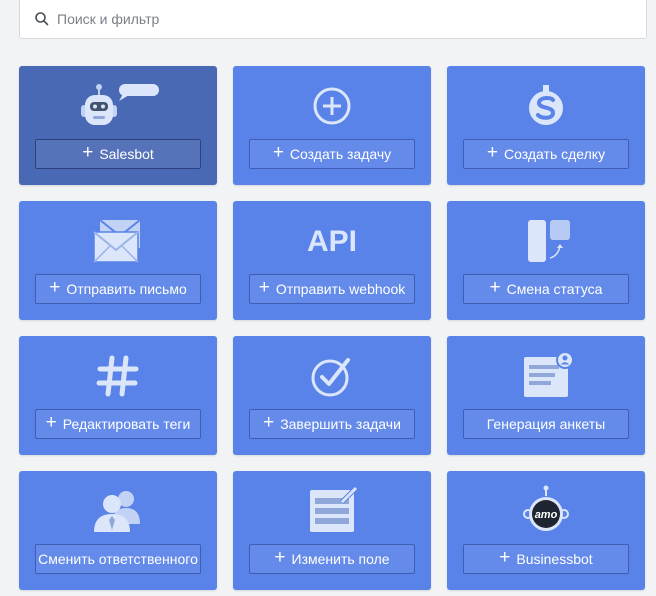 The width and height of the screenshot is (656, 596). Describe the element at coordinates (546, 376) in the screenshot. I see `form-icon` at that location.